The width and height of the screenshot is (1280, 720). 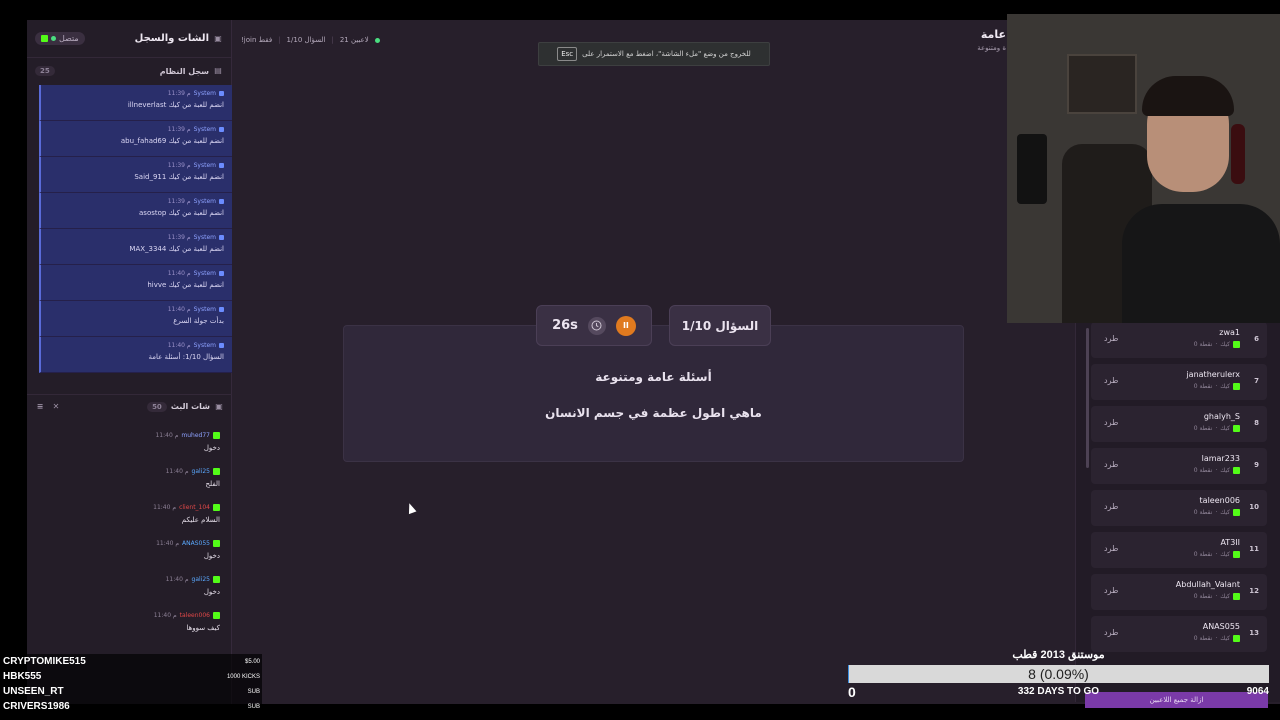 What do you see at coordinates (195, 615) in the screenshot?
I see `chat-user: taleen006` at bounding box center [195, 615].